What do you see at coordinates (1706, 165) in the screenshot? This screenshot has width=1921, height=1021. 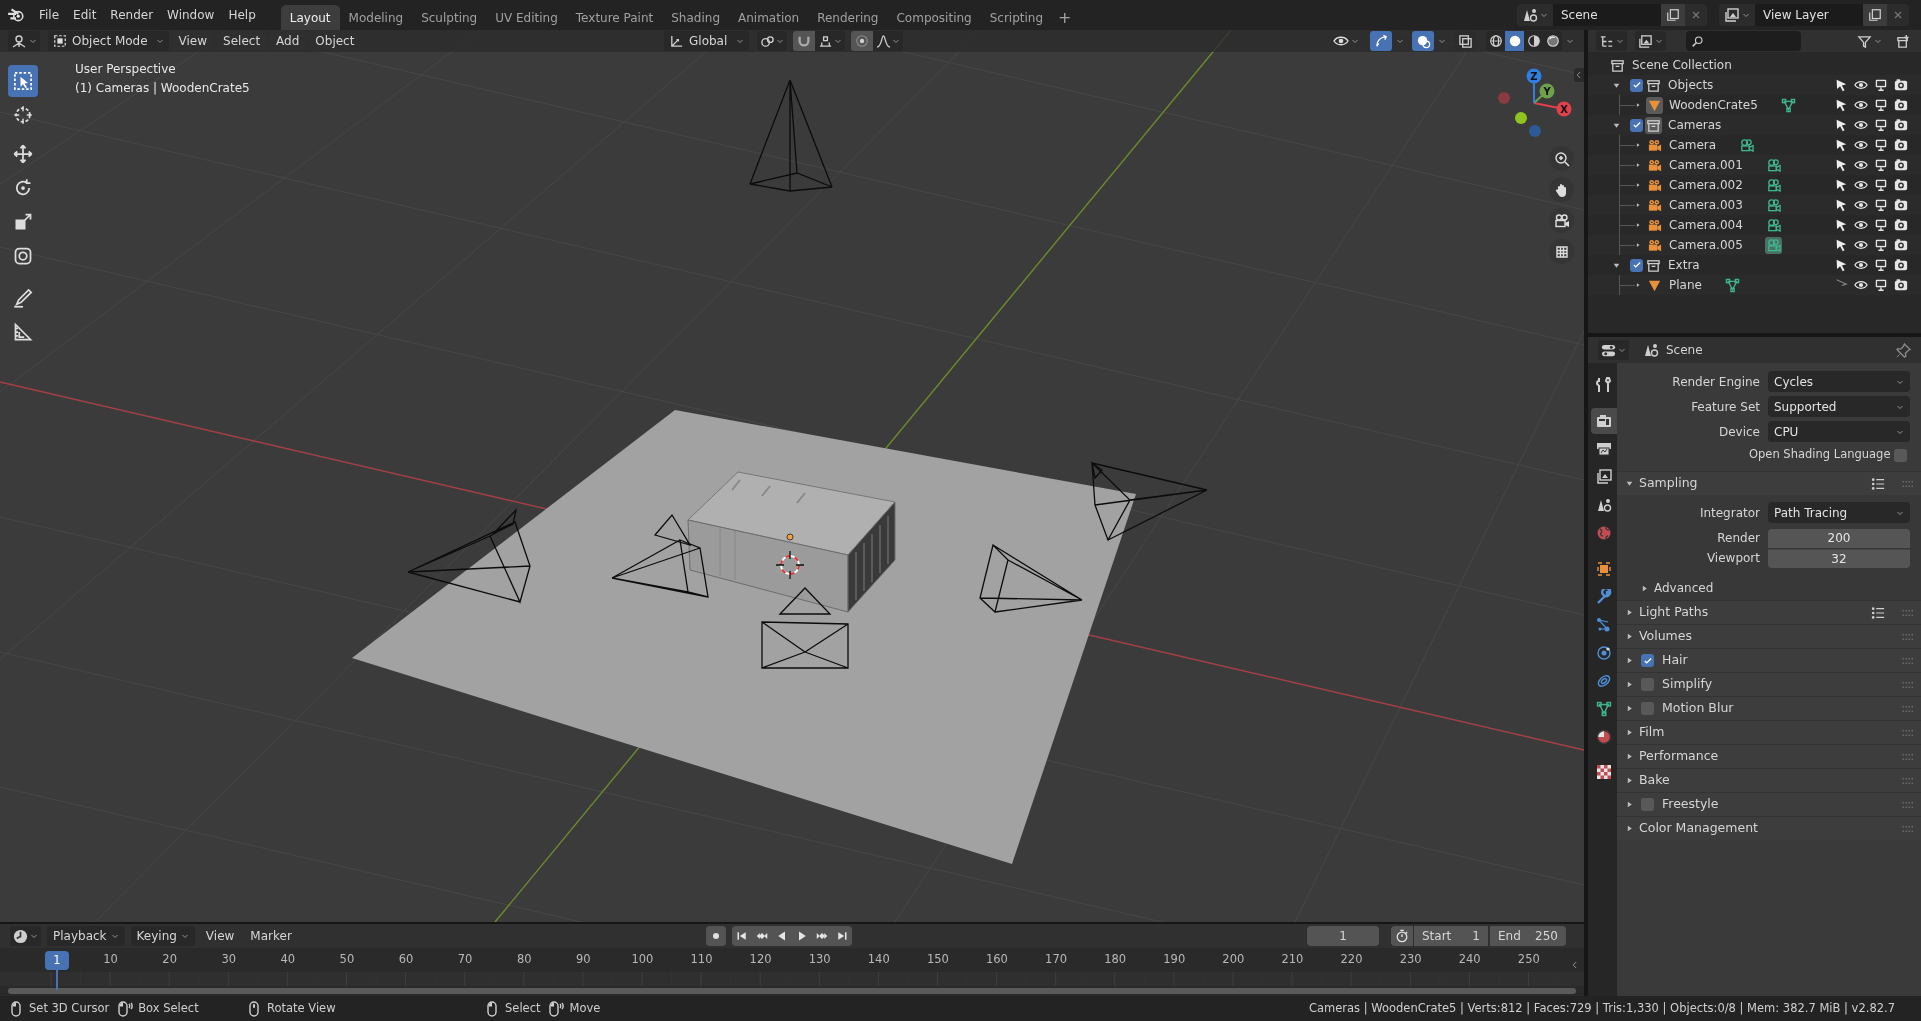 I see `tree-item-label: Camera.001` at bounding box center [1706, 165].